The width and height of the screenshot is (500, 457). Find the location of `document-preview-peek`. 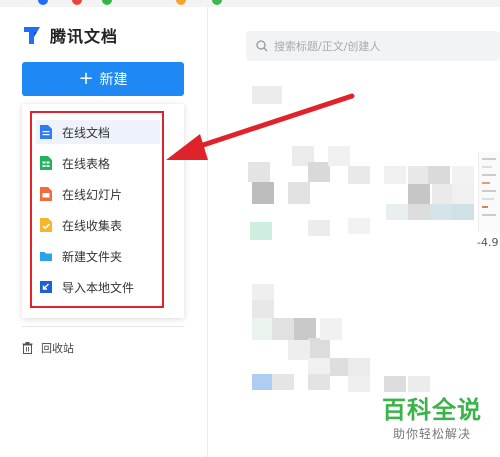

document-preview-peek is located at coordinates (489, 192).